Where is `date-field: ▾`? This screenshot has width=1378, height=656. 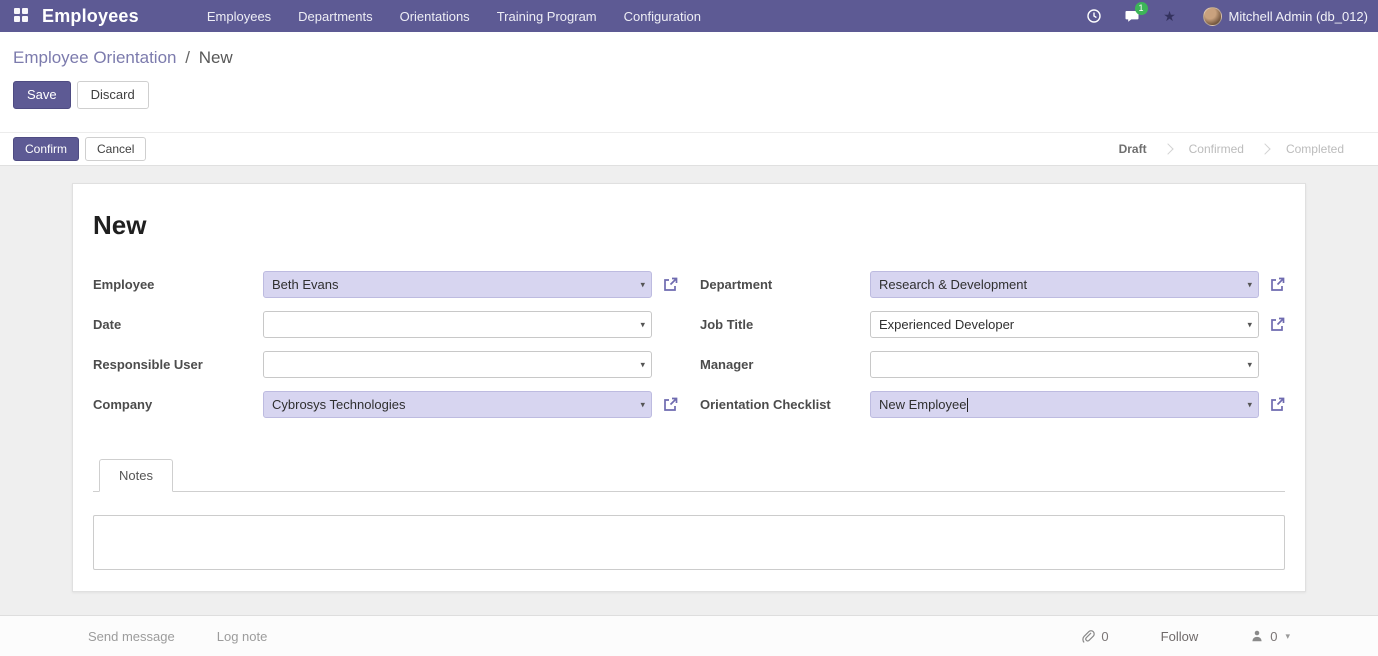 date-field: ▾ is located at coordinates (457, 324).